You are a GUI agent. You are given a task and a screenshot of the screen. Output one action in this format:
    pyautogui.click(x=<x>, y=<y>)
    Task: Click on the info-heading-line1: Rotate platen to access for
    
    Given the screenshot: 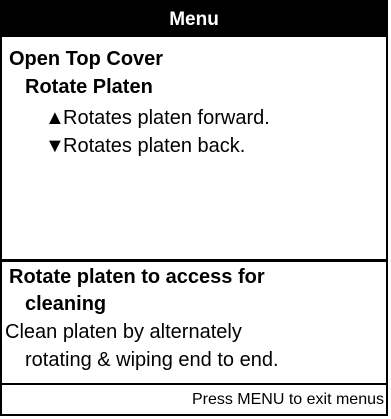 What is the action you would take?
    pyautogui.click(x=137, y=277)
    